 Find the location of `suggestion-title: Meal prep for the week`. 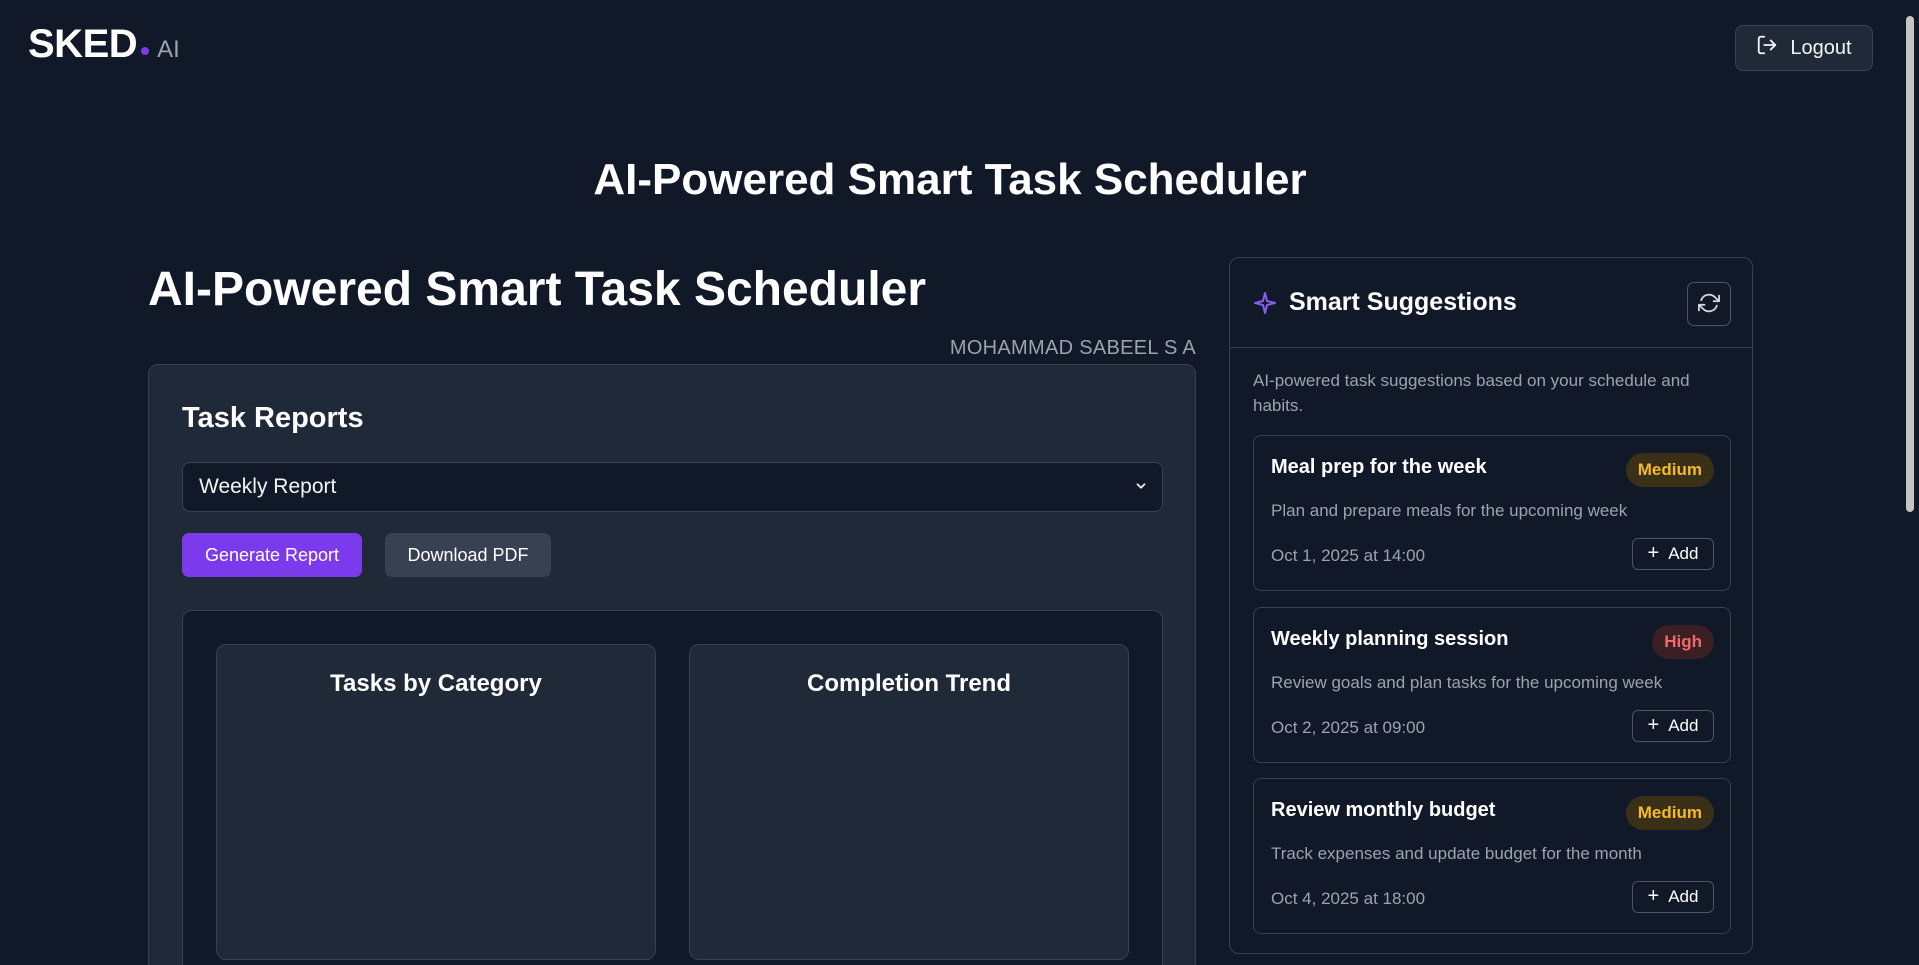

suggestion-title: Meal prep for the week is located at coordinates (1379, 467).